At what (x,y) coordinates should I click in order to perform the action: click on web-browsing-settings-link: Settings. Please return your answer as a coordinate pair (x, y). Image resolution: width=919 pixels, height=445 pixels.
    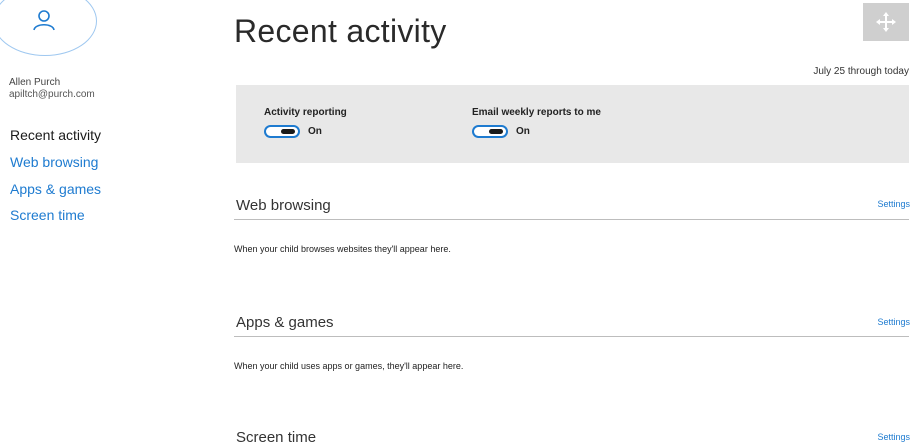
    Looking at the image, I should click on (893, 204).